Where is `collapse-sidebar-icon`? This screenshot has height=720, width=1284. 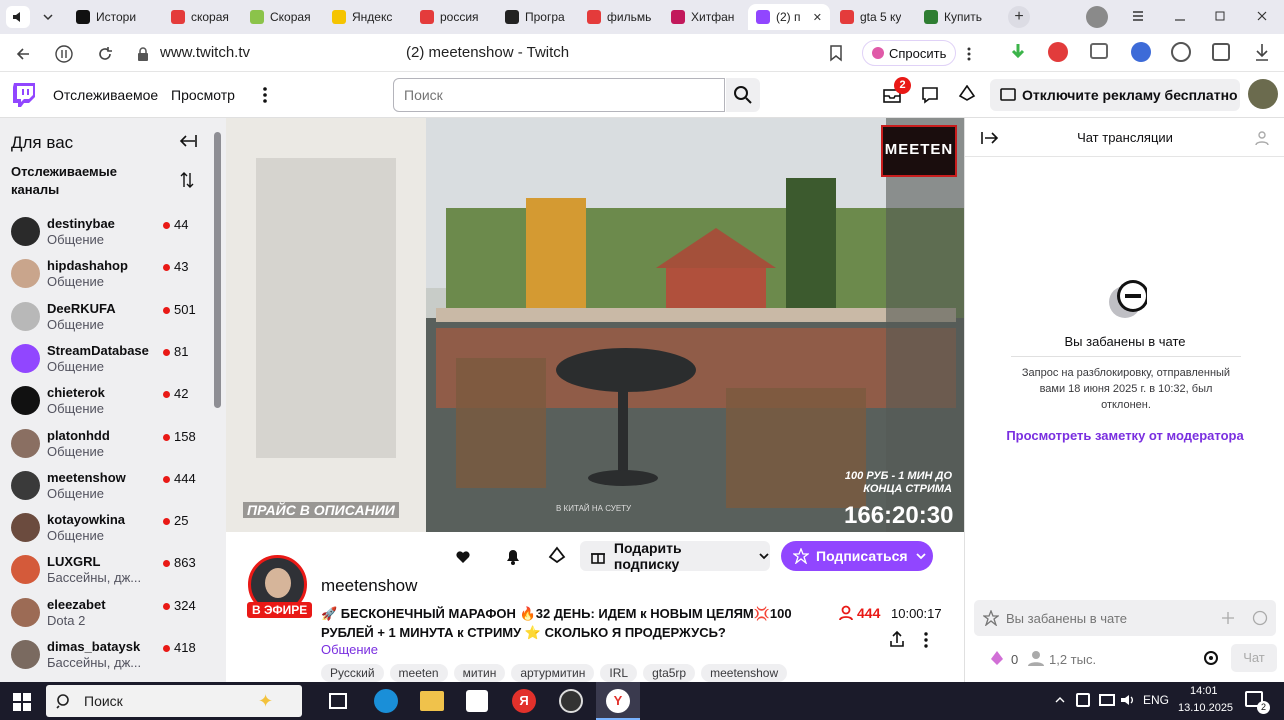
collapse-sidebar-icon is located at coordinates (188, 141).